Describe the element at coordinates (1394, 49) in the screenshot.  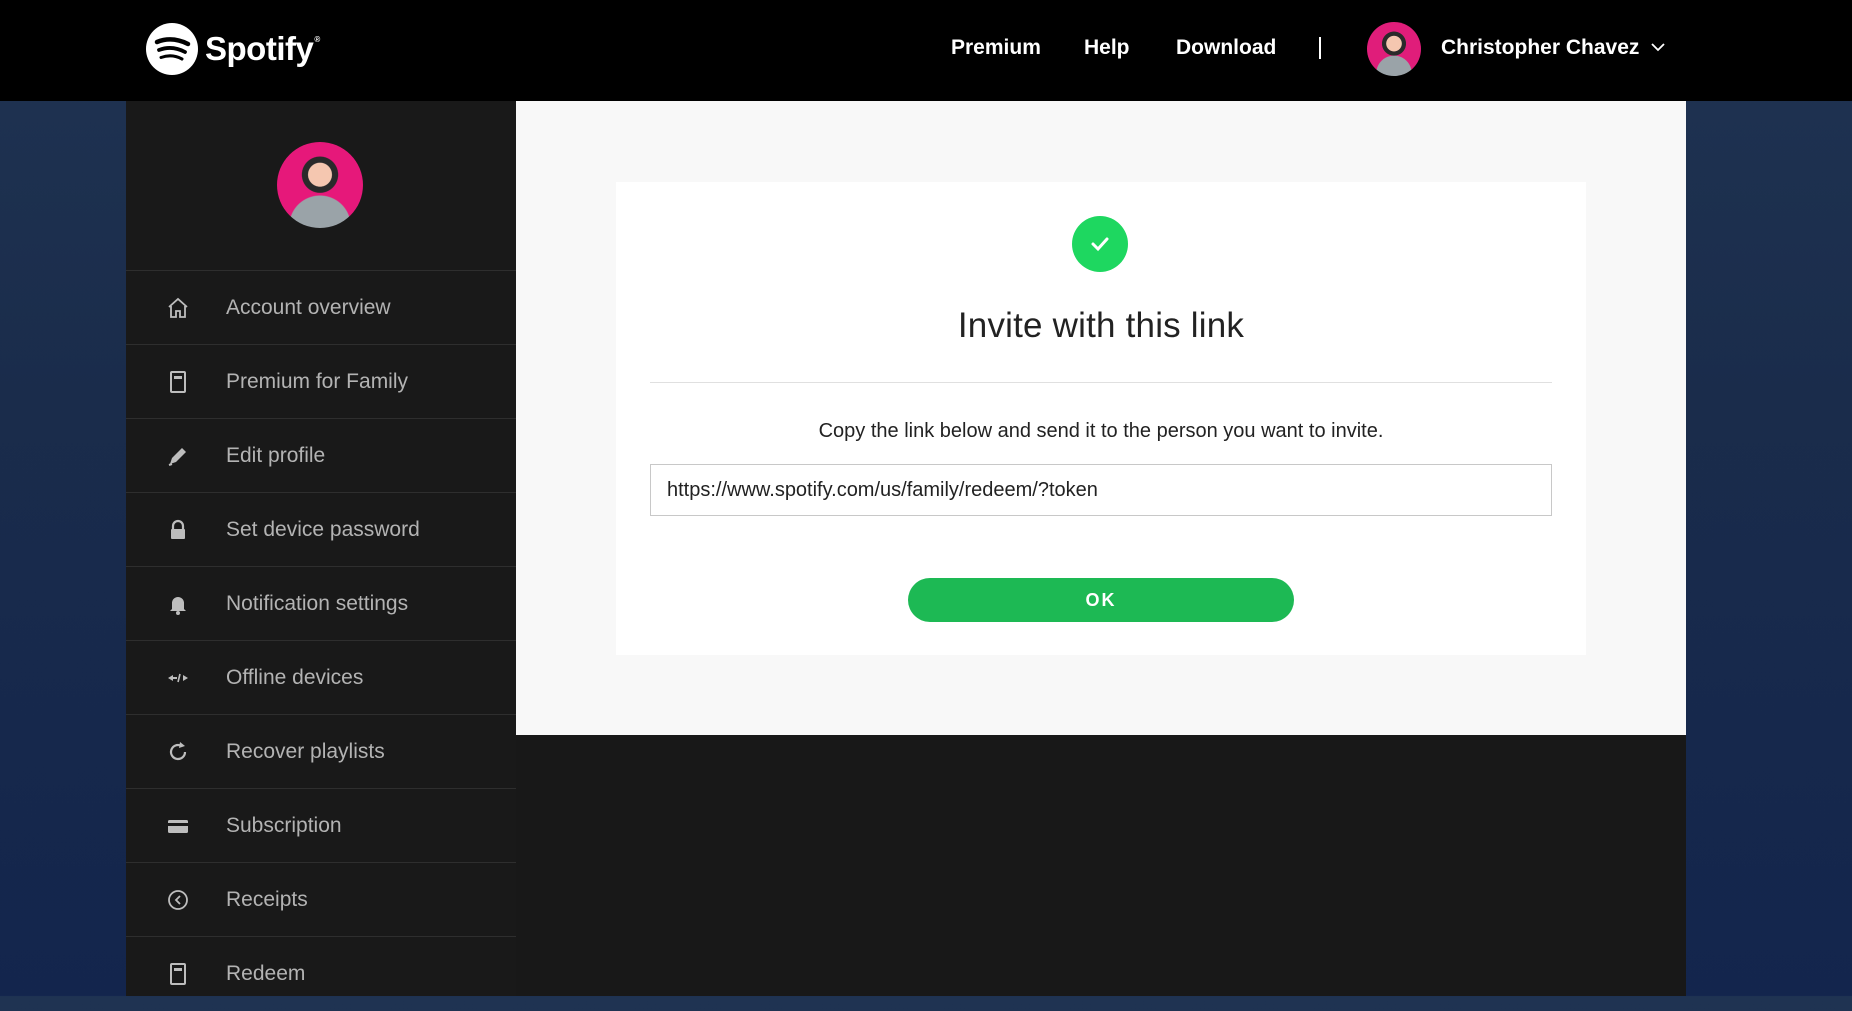
I see `user-avatar` at that location.